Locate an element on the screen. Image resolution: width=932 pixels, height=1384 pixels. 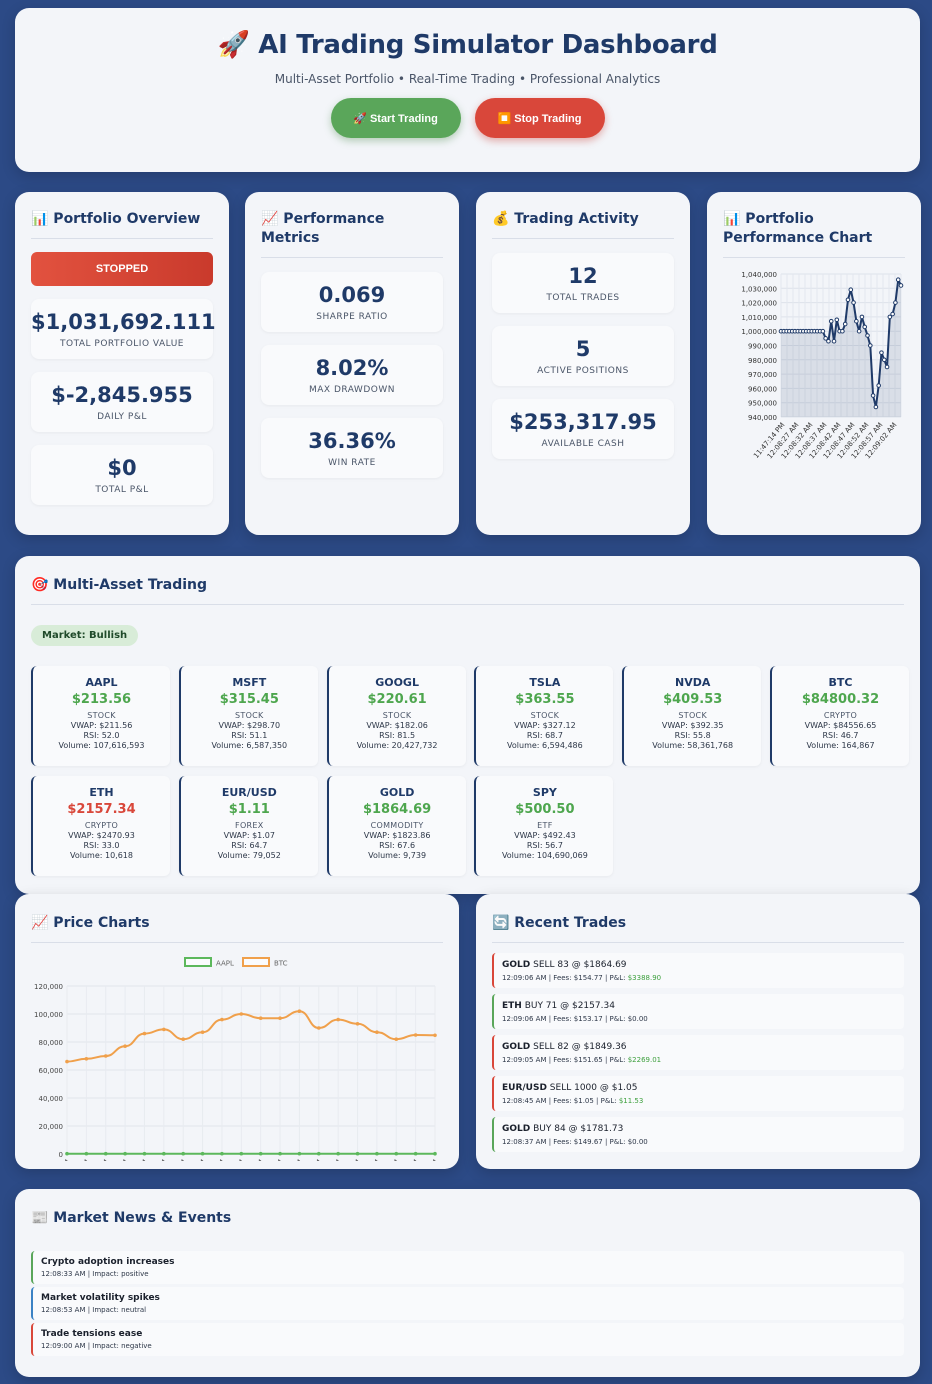
news-meta: 12:09:00 AM | Impact: negative is located at coordinates (96, 1346).